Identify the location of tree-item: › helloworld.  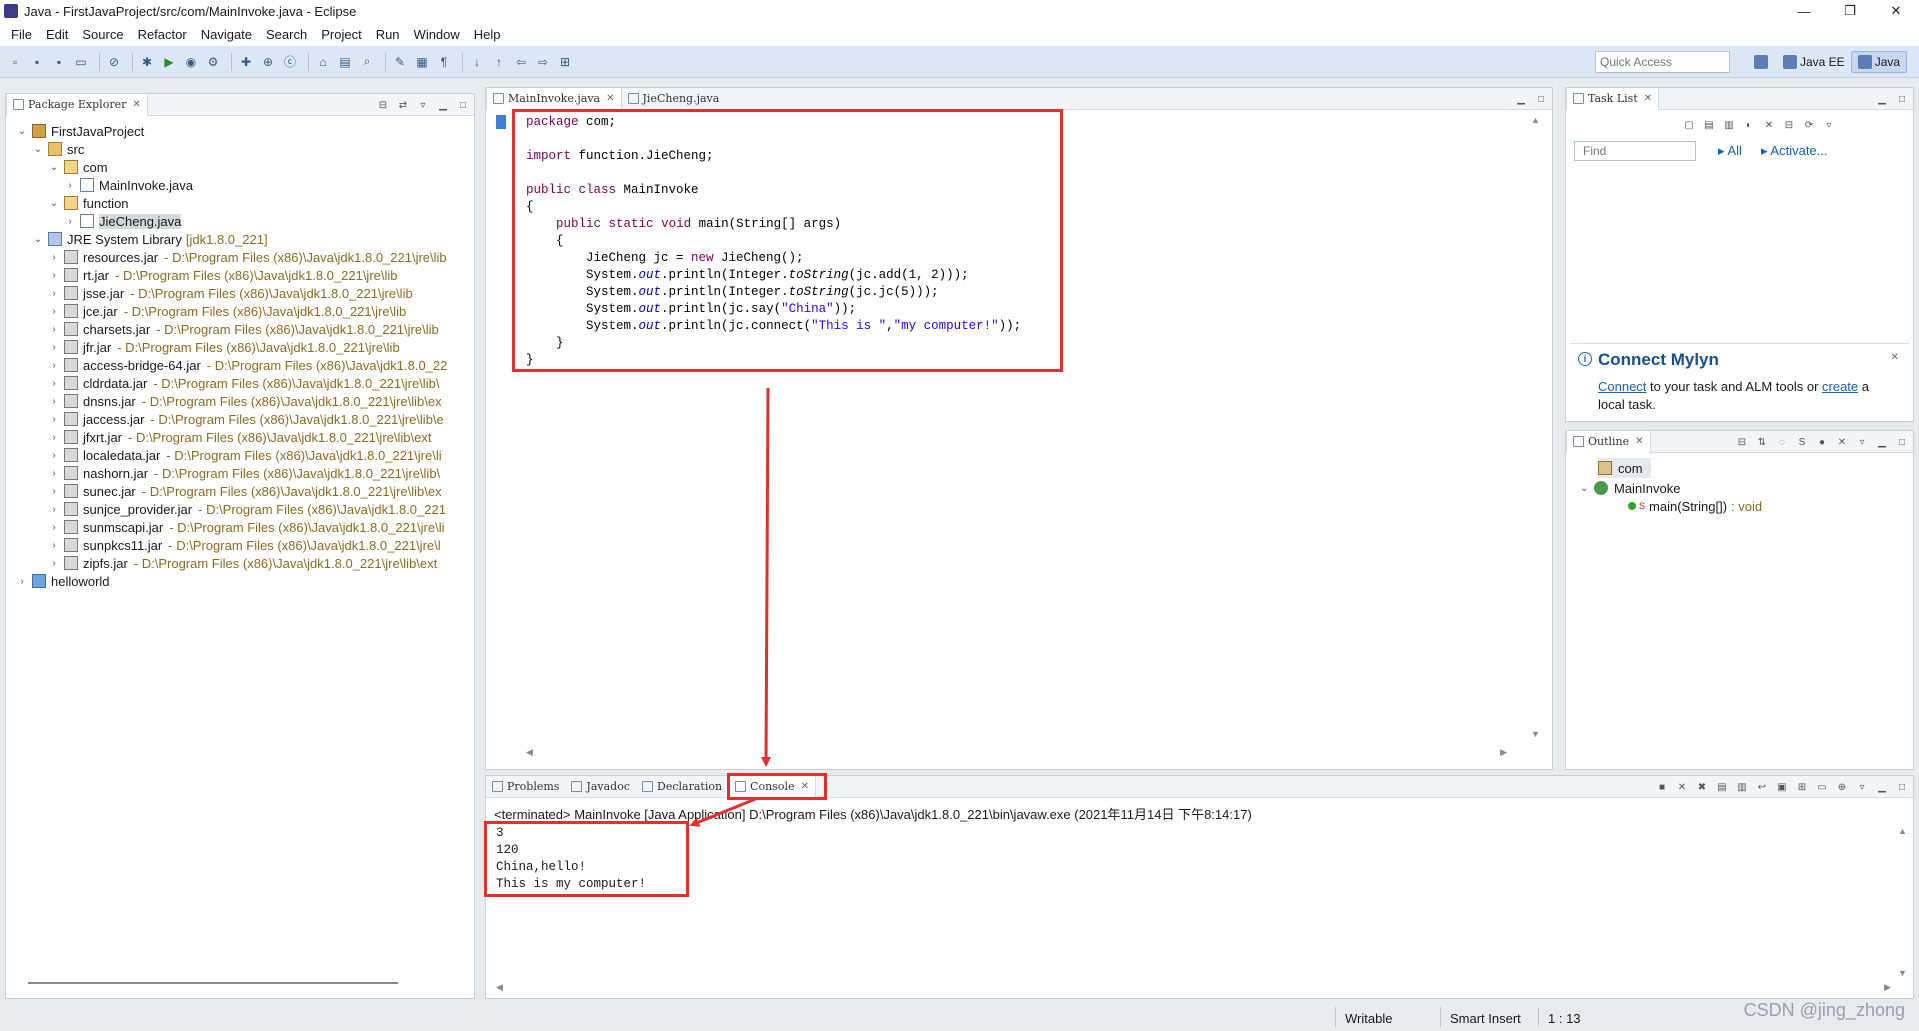
(240, 581).